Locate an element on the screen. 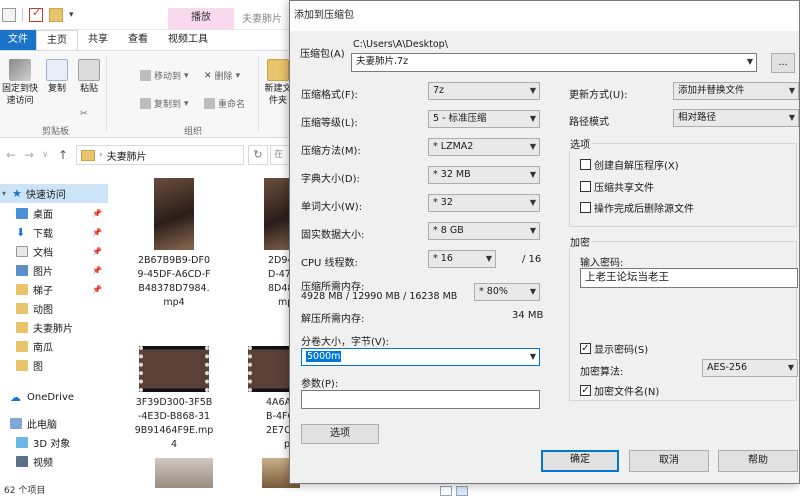 Image resolution: width=800 pixels, height=498 pixels. help-button: 帮助 is located at coordinates (758, 461).